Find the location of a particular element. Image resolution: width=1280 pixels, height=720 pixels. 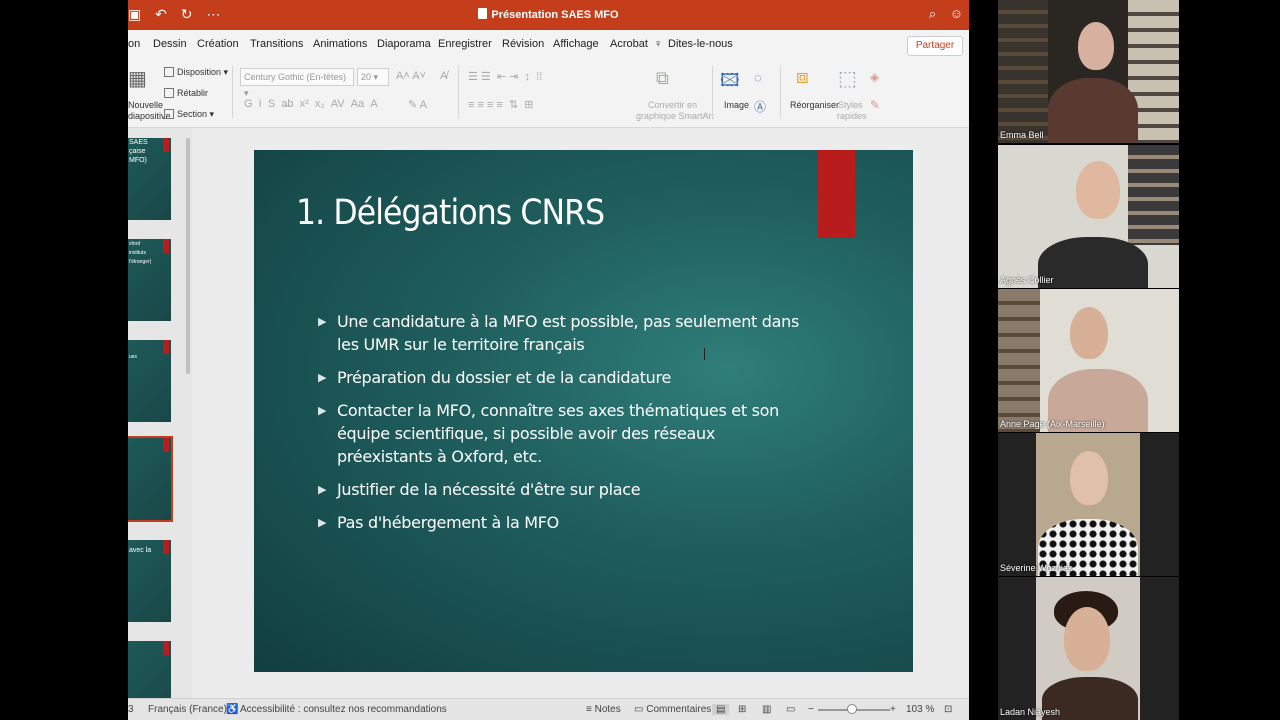

new-slide-label: Nouvelle is located at coordinates (146, 105).